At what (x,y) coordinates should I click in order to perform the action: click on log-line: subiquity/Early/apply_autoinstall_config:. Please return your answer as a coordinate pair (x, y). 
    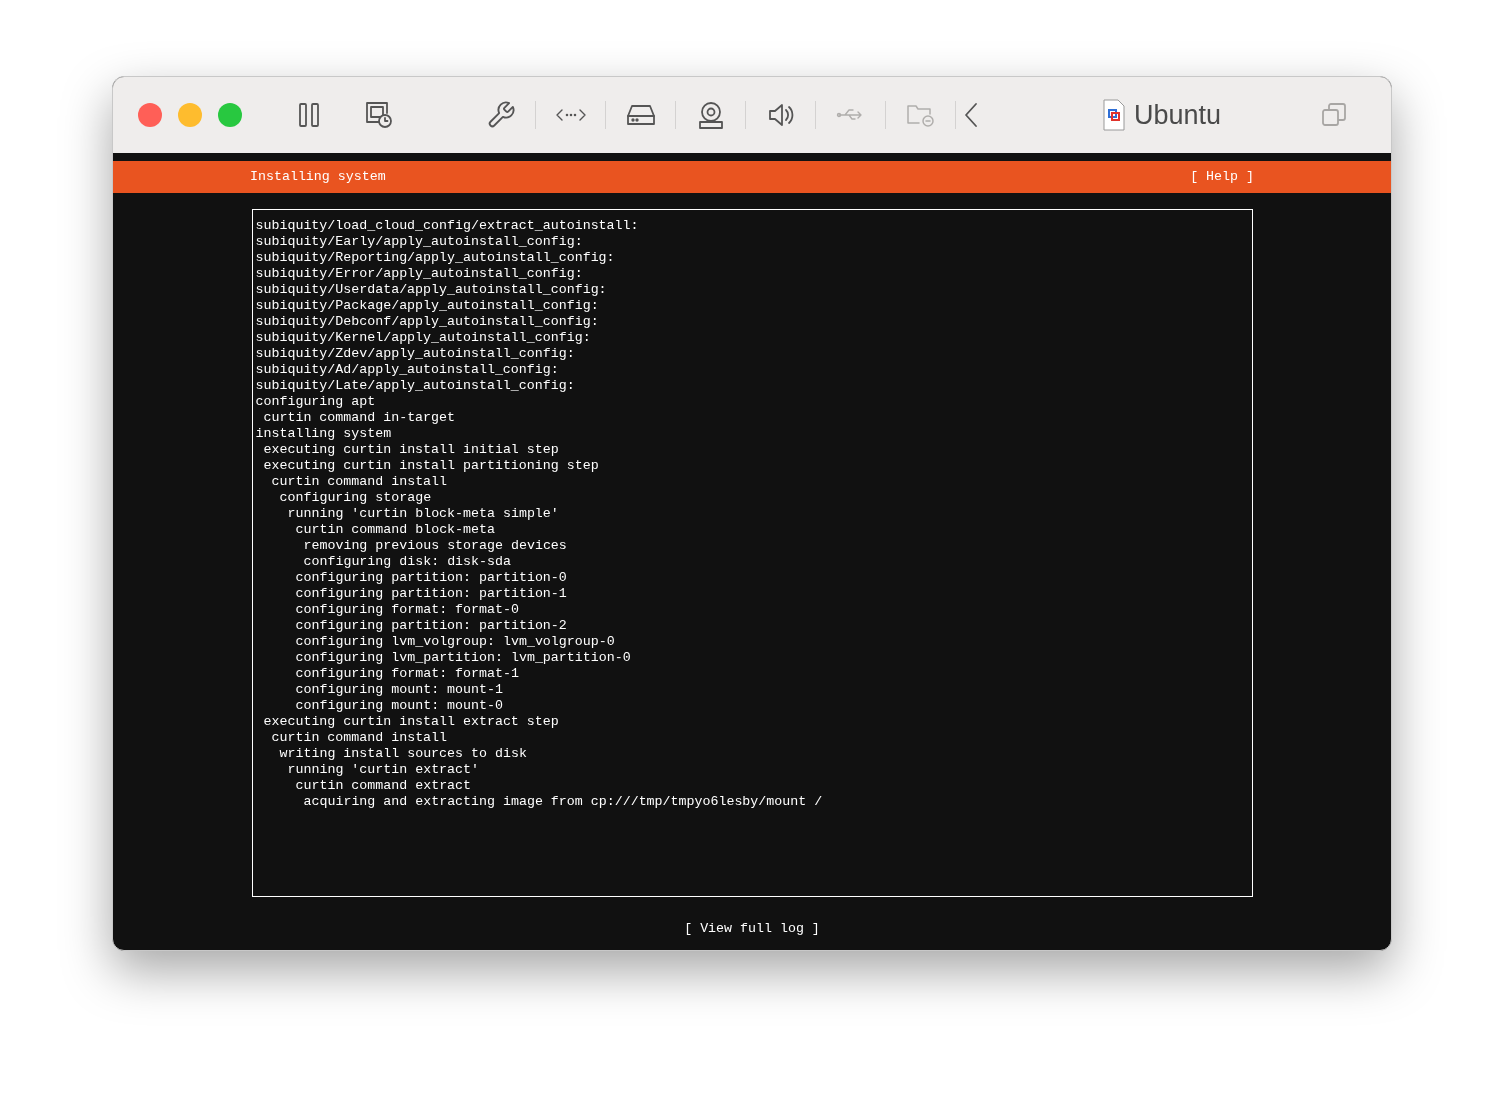
    Looking at the image, I should click on (419, 242).